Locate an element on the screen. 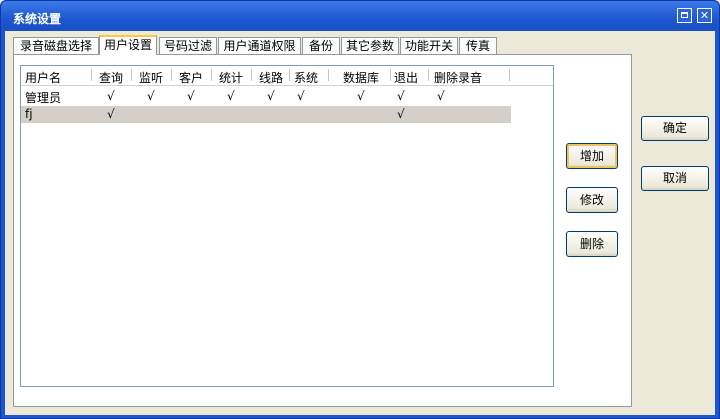 The image size is (720, 419). tab-user-settings: 用户设置 is located at coordinates (128, 45).